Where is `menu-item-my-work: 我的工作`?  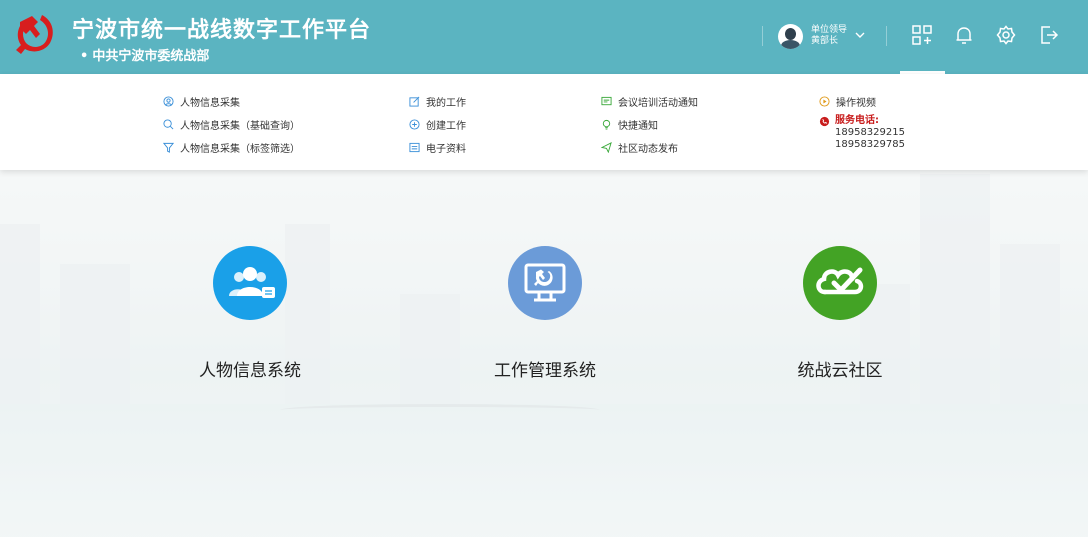 menu-item-my-work: 我的工作 is located at coordinates (437, 101).